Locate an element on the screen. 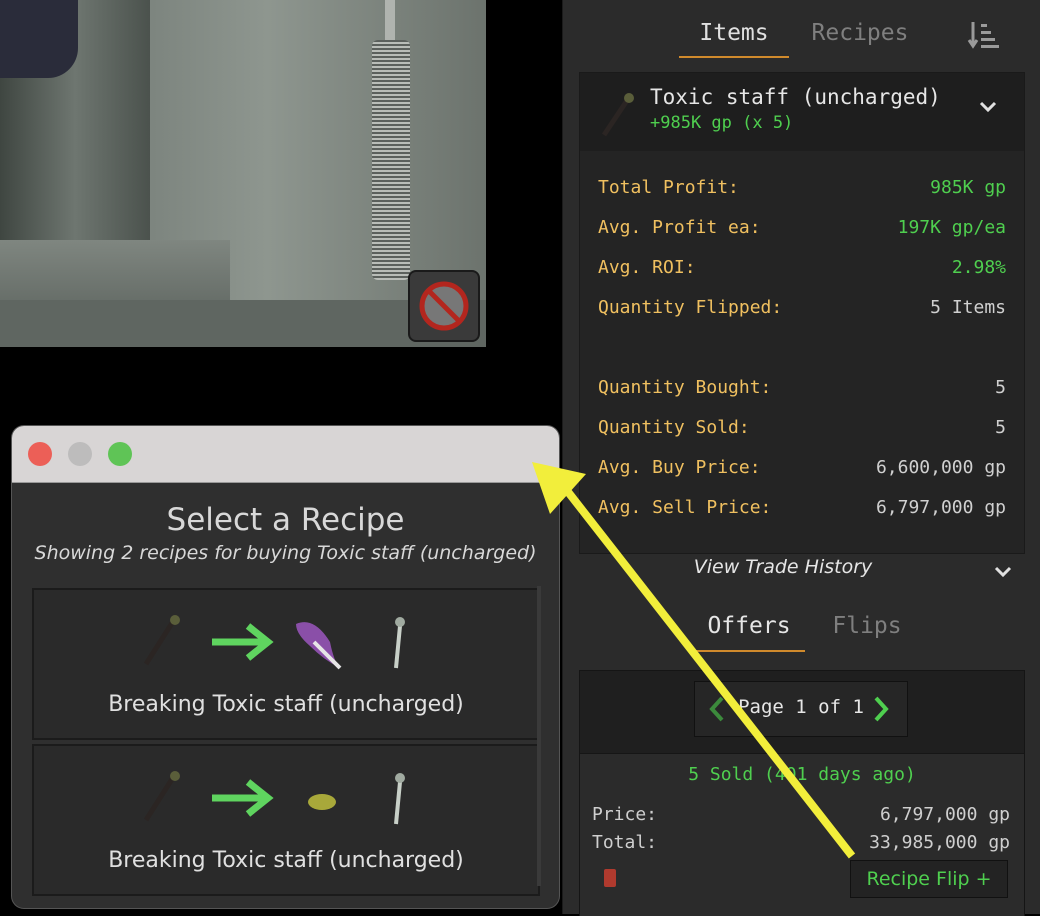 This screenshot has width=1040, height=916. stat-avg-roi: Avg. ROI: 2.98% is located at coordinates (802, 269).